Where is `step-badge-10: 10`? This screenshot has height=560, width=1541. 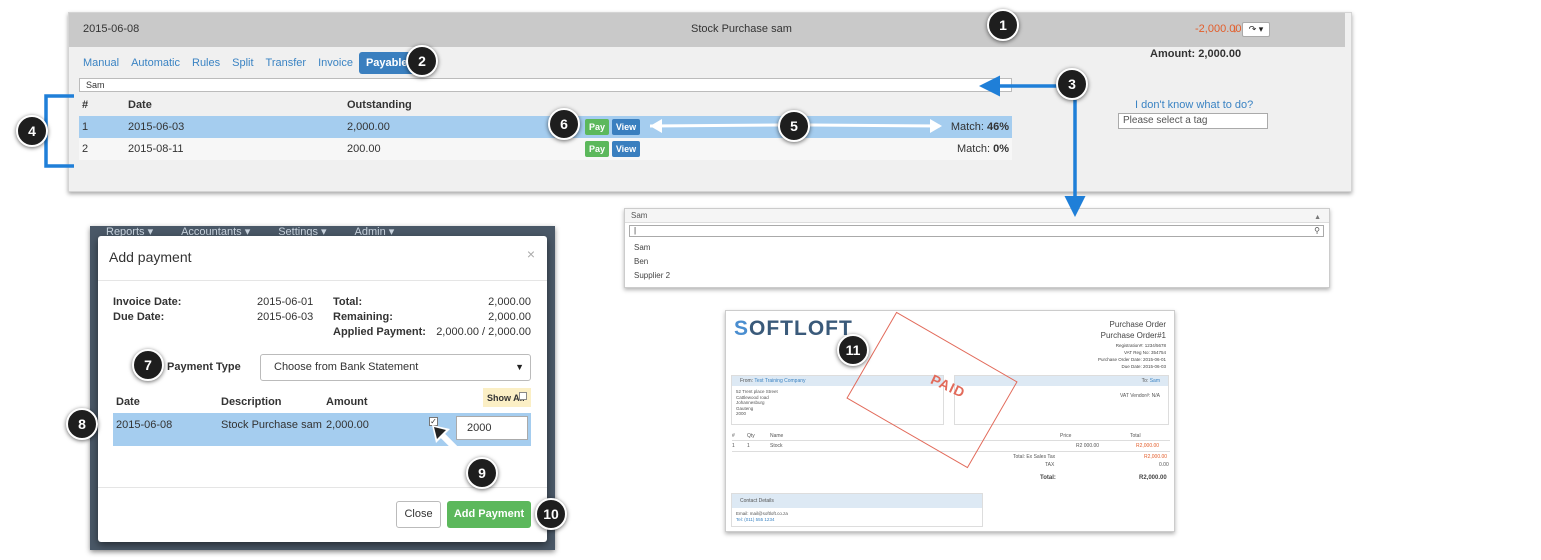
step-badge-10: 10 is located at coordinates (551, 514).